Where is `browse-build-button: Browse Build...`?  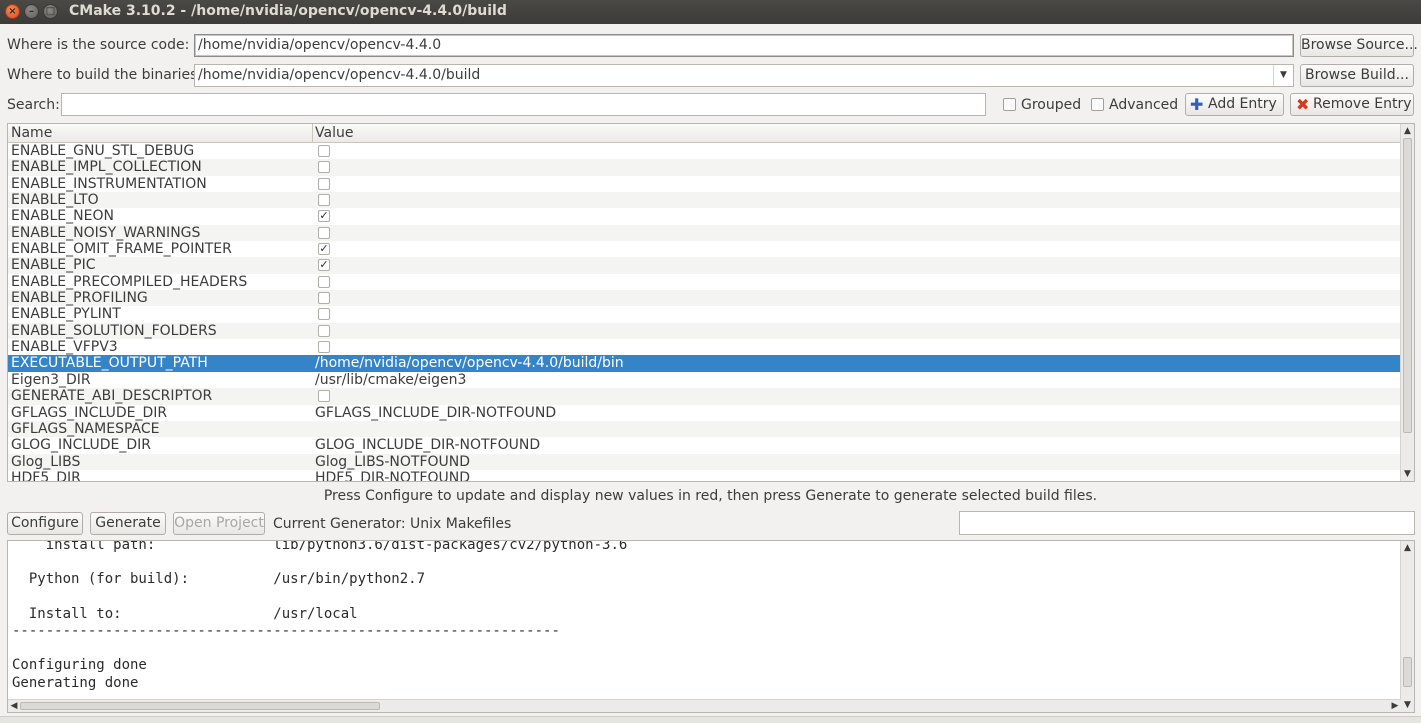 browse-build-button: Browse Build... is located at coordinates (1357, 75).